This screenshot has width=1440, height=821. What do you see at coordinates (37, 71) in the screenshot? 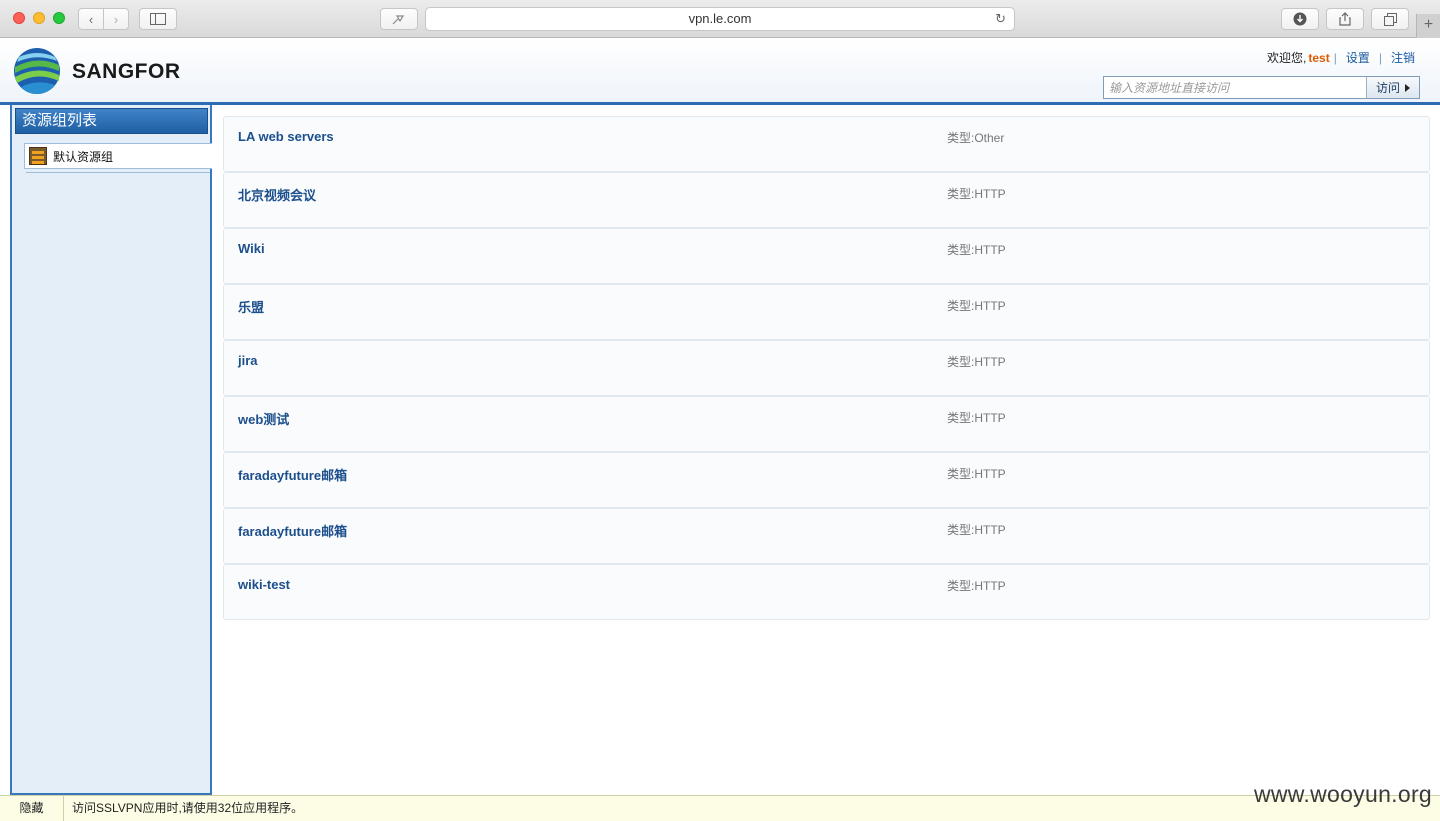
I see `sangfor-logo-icon` at bounding box center [37, 71].